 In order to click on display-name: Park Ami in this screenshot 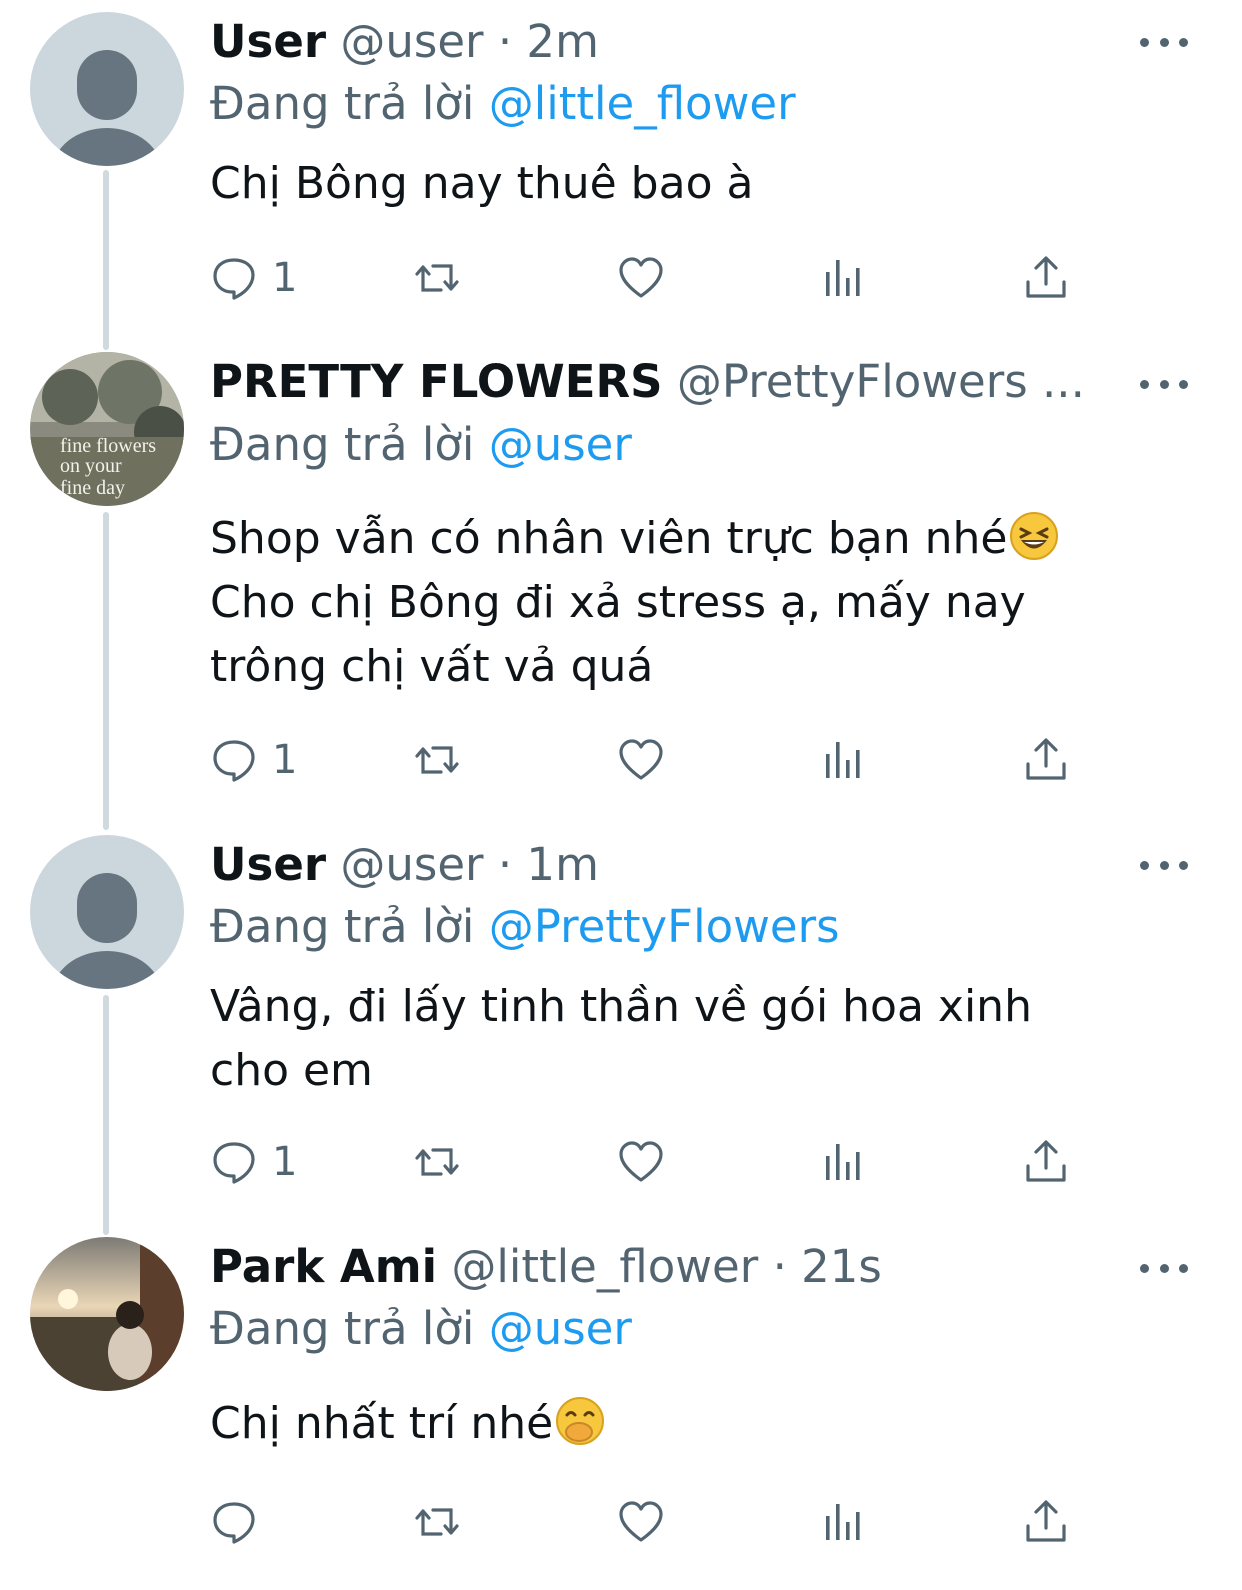, I will do `click(323, 1266)`.